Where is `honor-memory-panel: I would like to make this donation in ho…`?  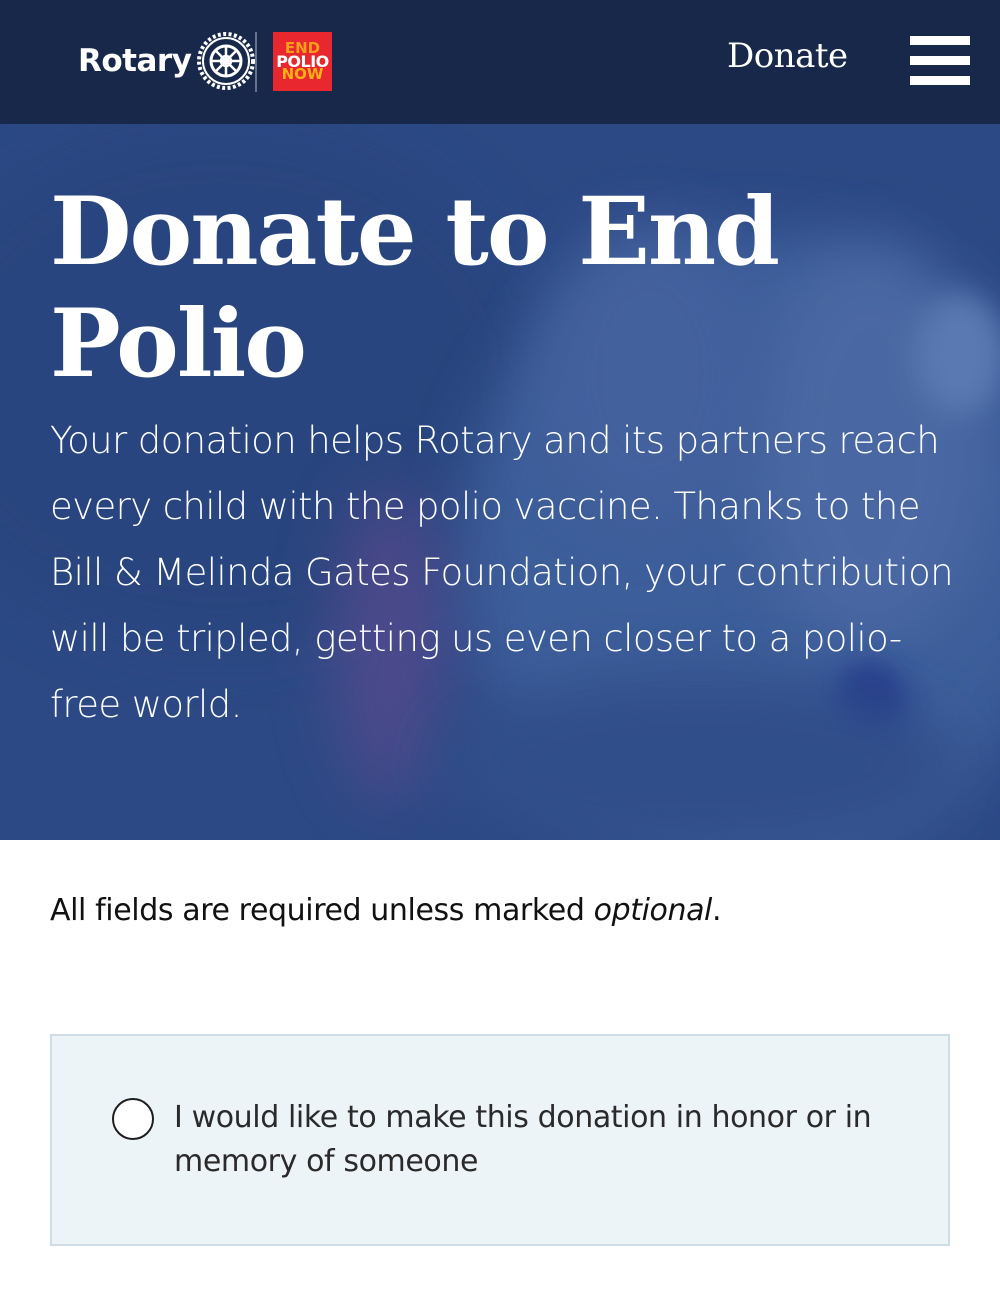 honor-memory-panel: I would like to make this donation in ho… is located at coordinates (500, 1140).